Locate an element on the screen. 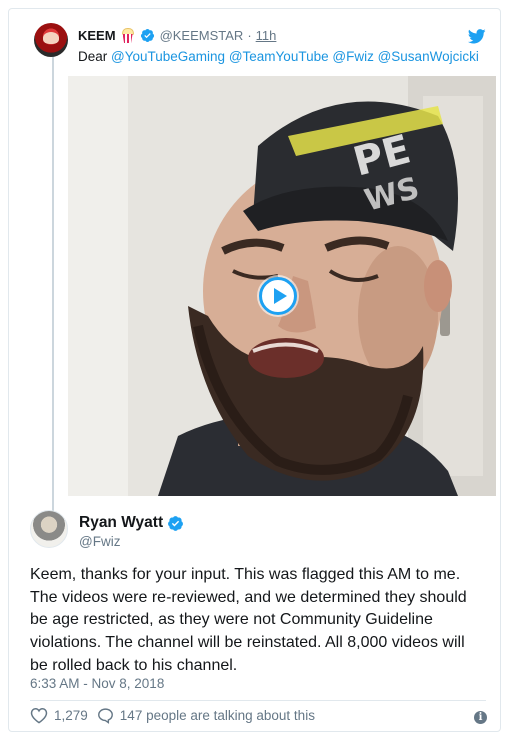 The image size is (509, 739). mention-teamyoutube: @TeamYouTube is located at coordinates (279, 56).